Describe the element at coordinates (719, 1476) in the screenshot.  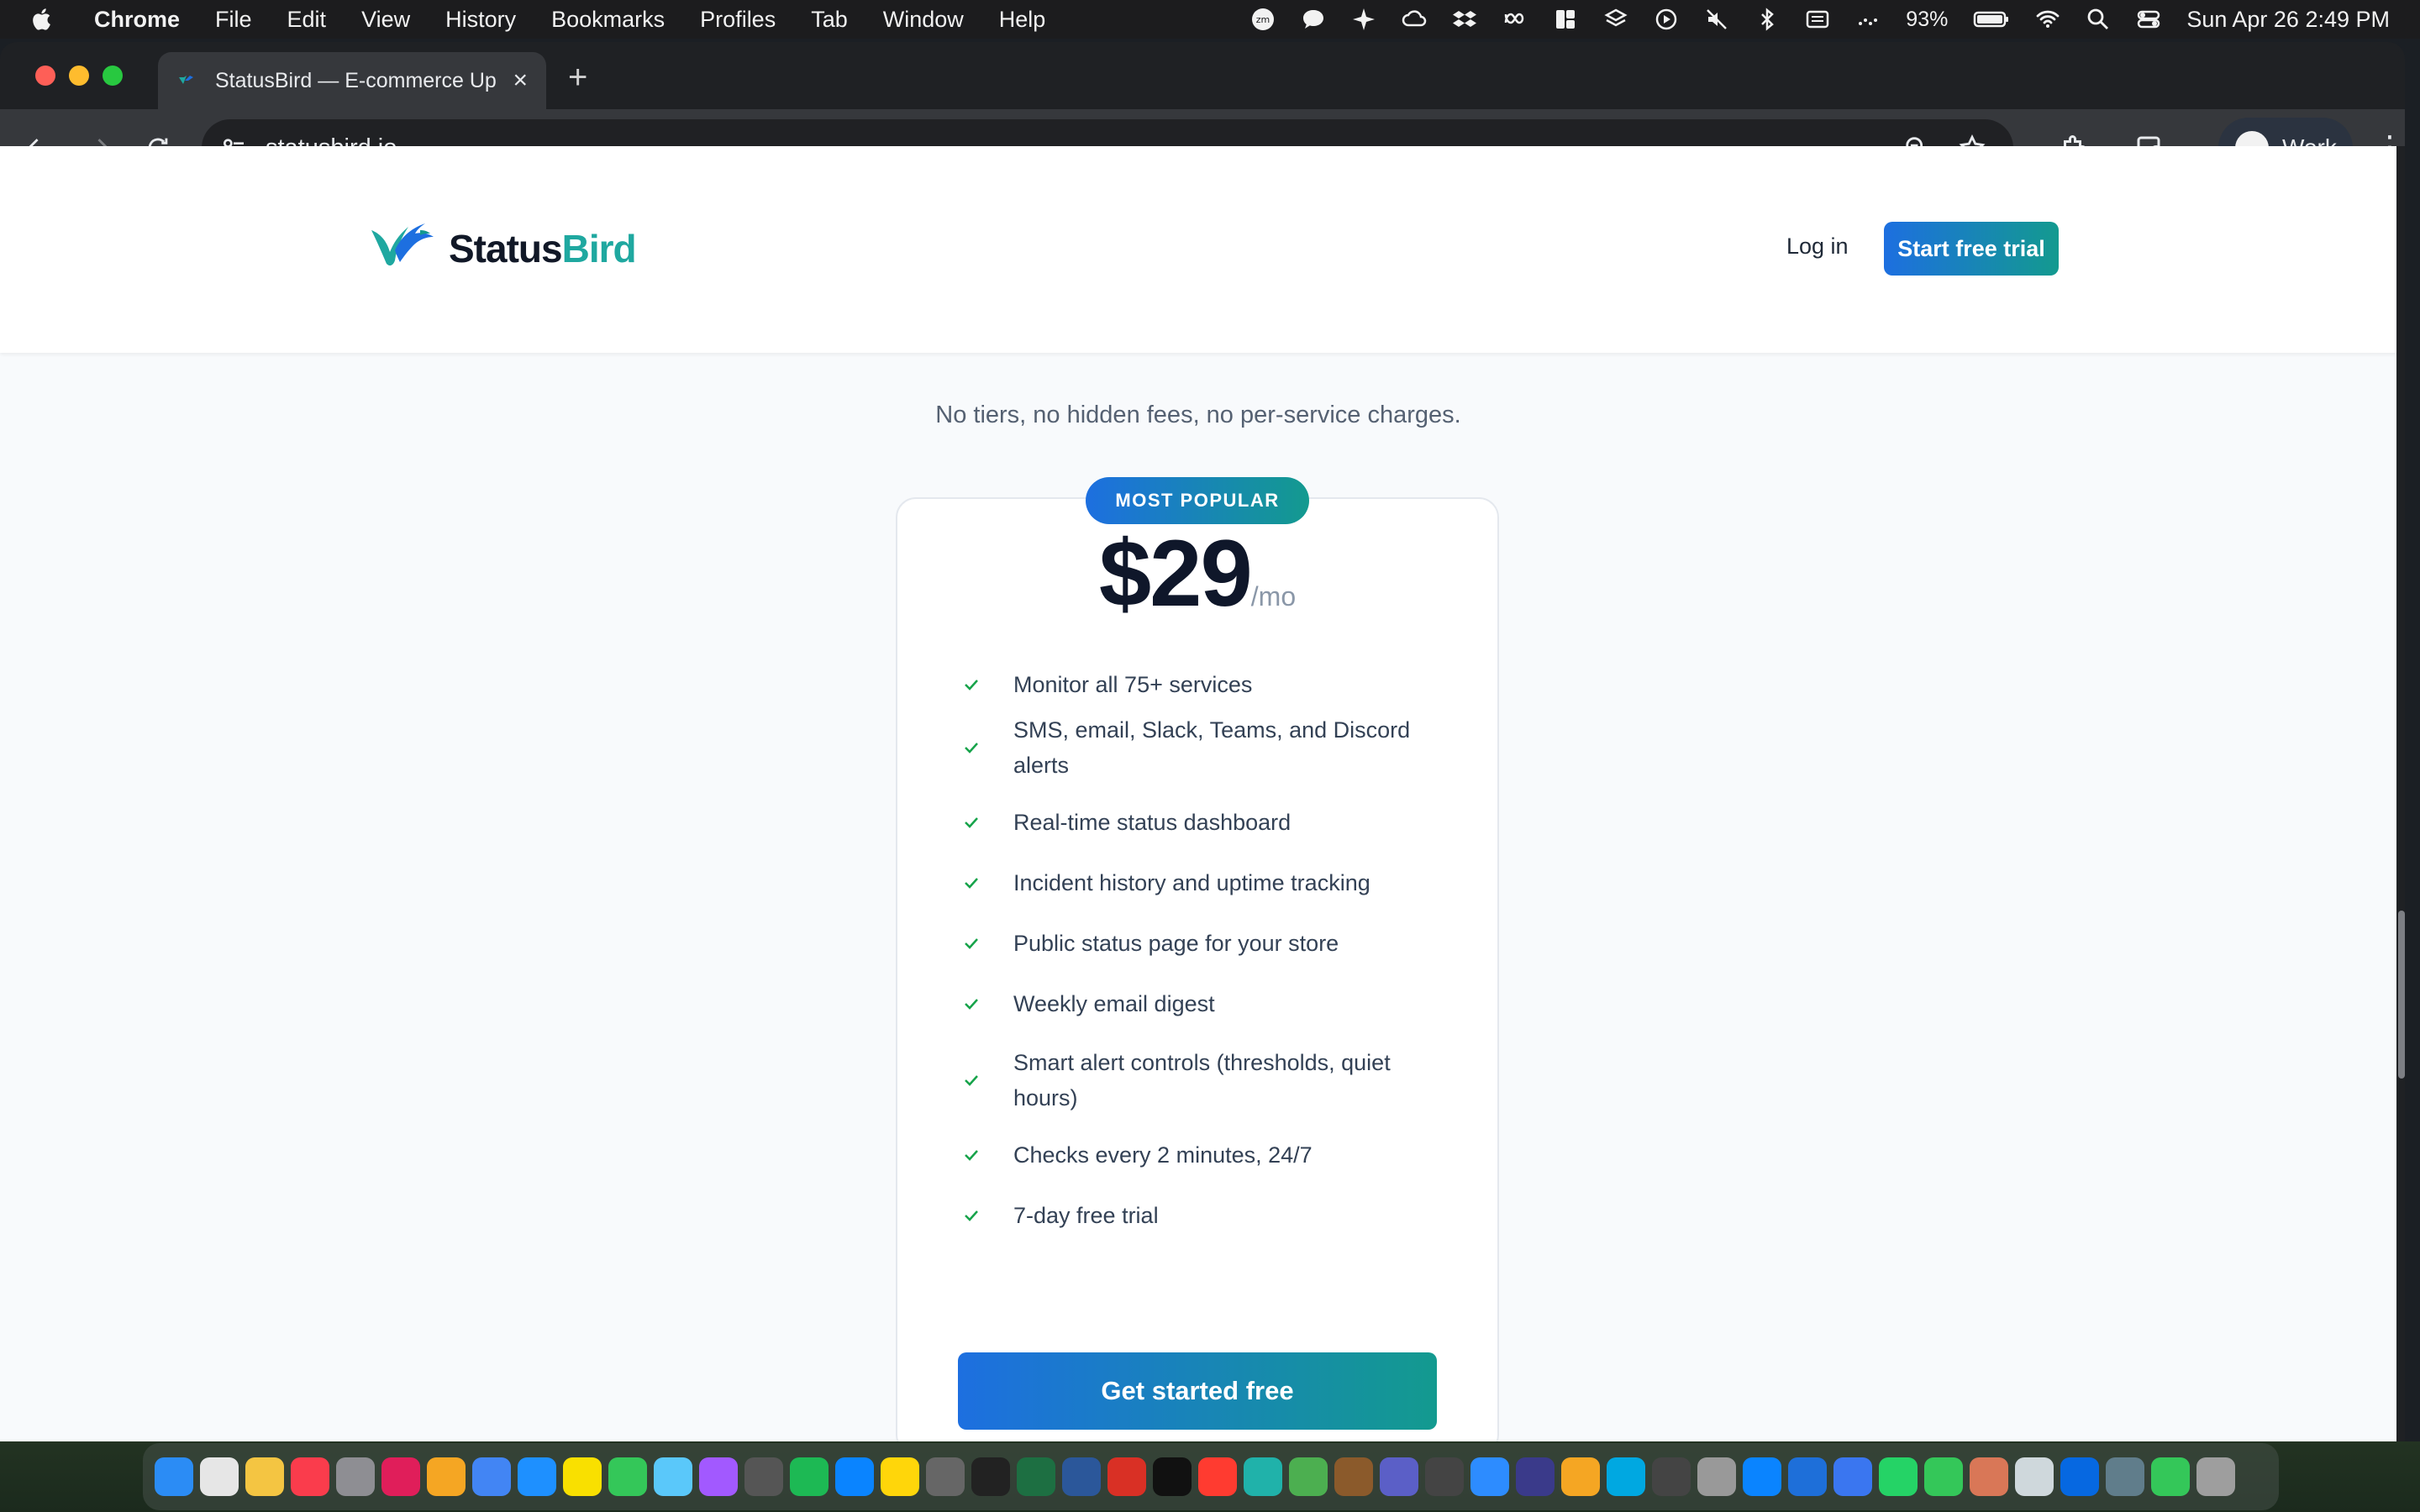
I see `podcasts-icon` at that location.